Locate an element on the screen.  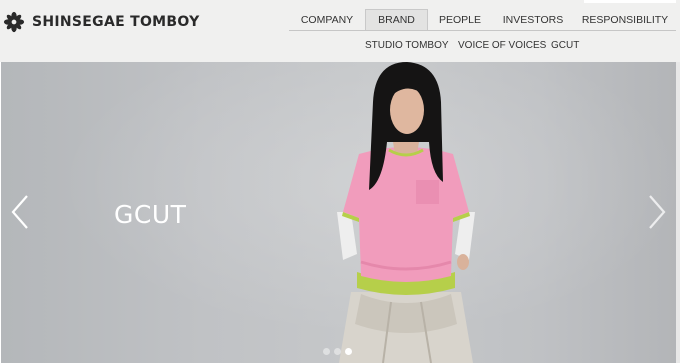
subnav-item-voice-of-voices: VOICE OF VOICES is located at coordinates (502, 46).